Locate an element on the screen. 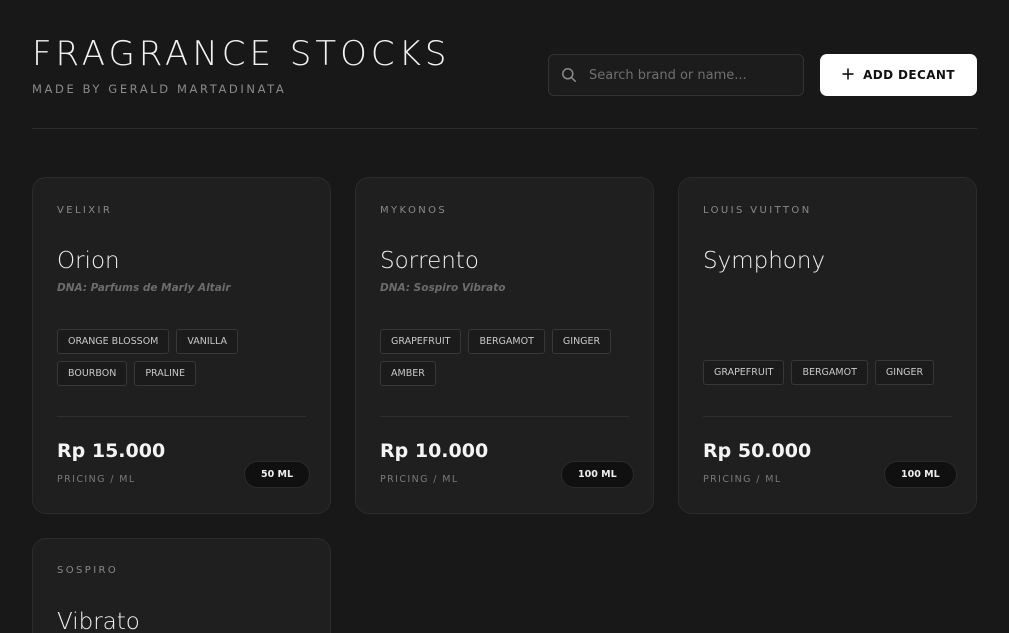 The height and width of the screenshot is (633, 1009). card-brand: VELIXIR is located at coordinates (85, 210).